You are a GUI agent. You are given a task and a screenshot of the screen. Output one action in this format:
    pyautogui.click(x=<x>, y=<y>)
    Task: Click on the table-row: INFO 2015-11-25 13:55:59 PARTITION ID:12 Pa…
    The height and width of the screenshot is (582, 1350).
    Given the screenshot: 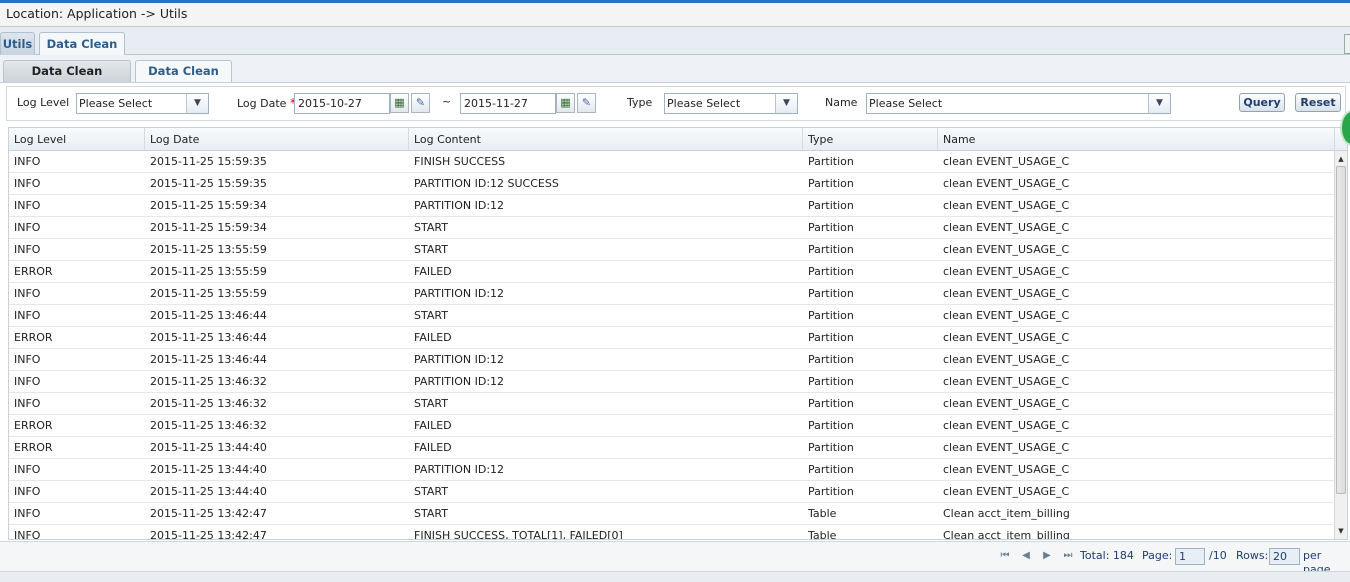 What is the action you would take?
    pyautogui.click(x=672, y=294)
    